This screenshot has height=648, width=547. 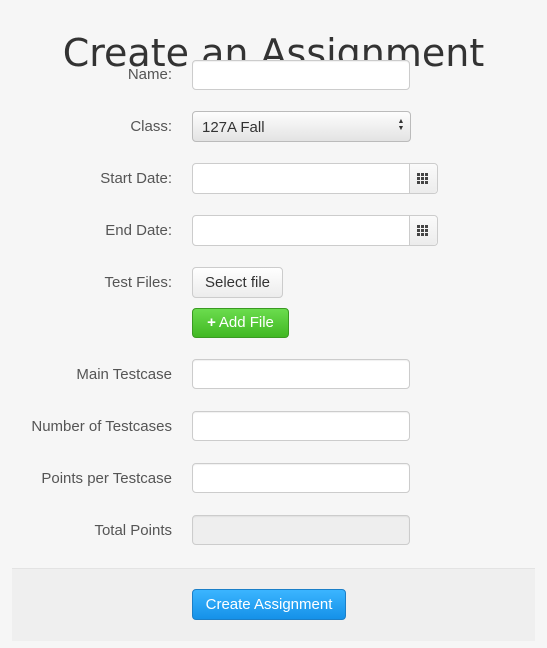 I want to click on class-select: 127A Fall ▲ ▼, so click(x=301, y=126).